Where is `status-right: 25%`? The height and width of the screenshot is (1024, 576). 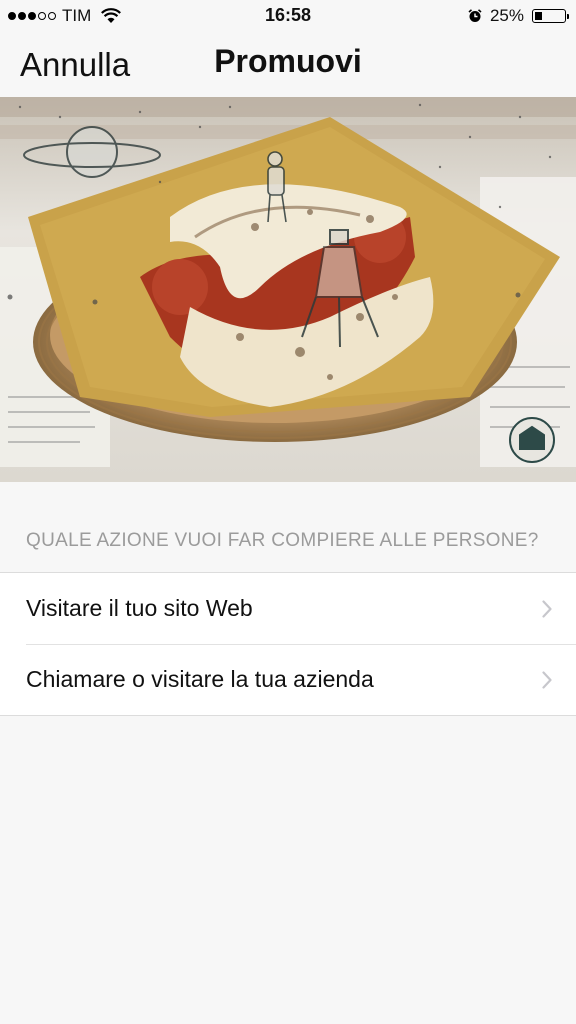
status-right: 25% is located at coordinates (518, 16).